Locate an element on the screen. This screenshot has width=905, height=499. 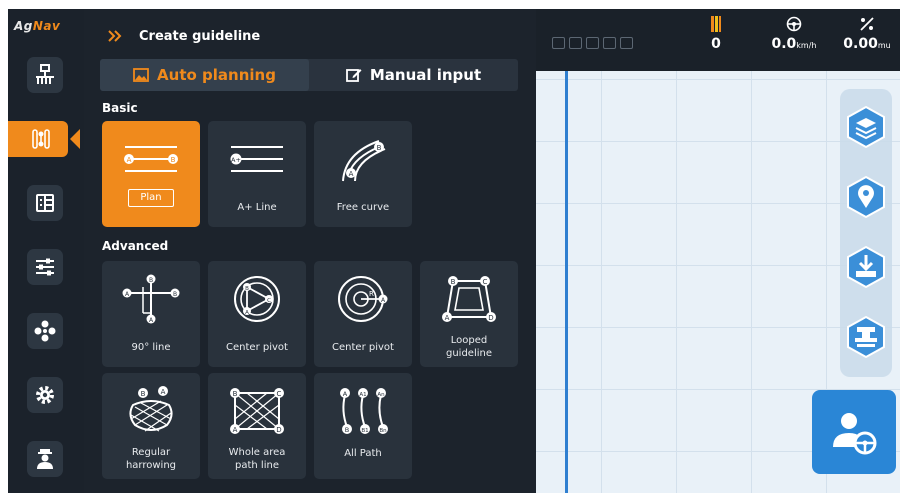
guideline-option-regular-harrowing: B A Regular harrowing is located at coordinates (151, 426).